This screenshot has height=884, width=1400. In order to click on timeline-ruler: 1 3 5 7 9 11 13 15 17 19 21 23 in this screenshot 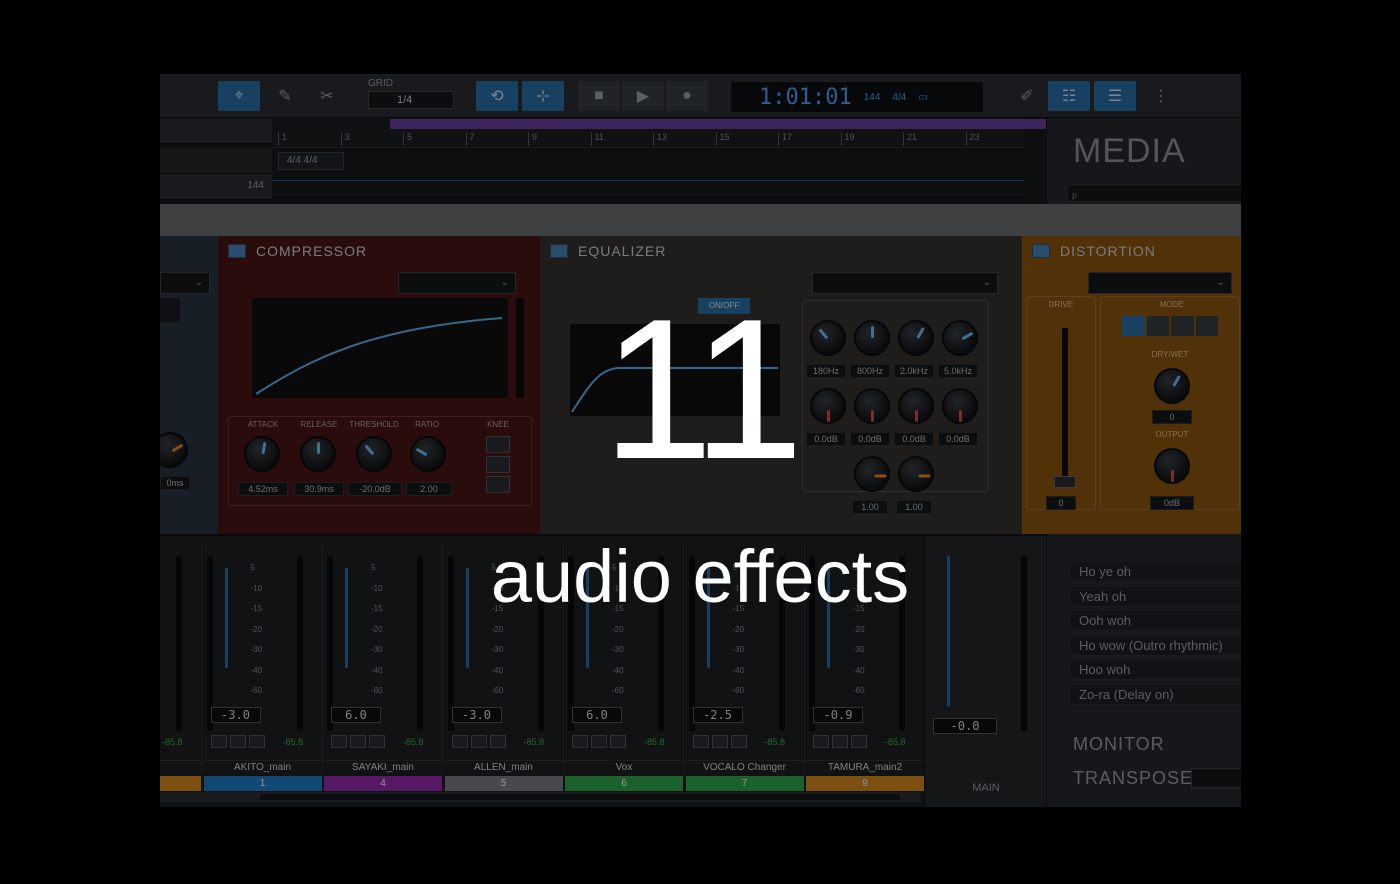, I will do `click(704, 133)`.